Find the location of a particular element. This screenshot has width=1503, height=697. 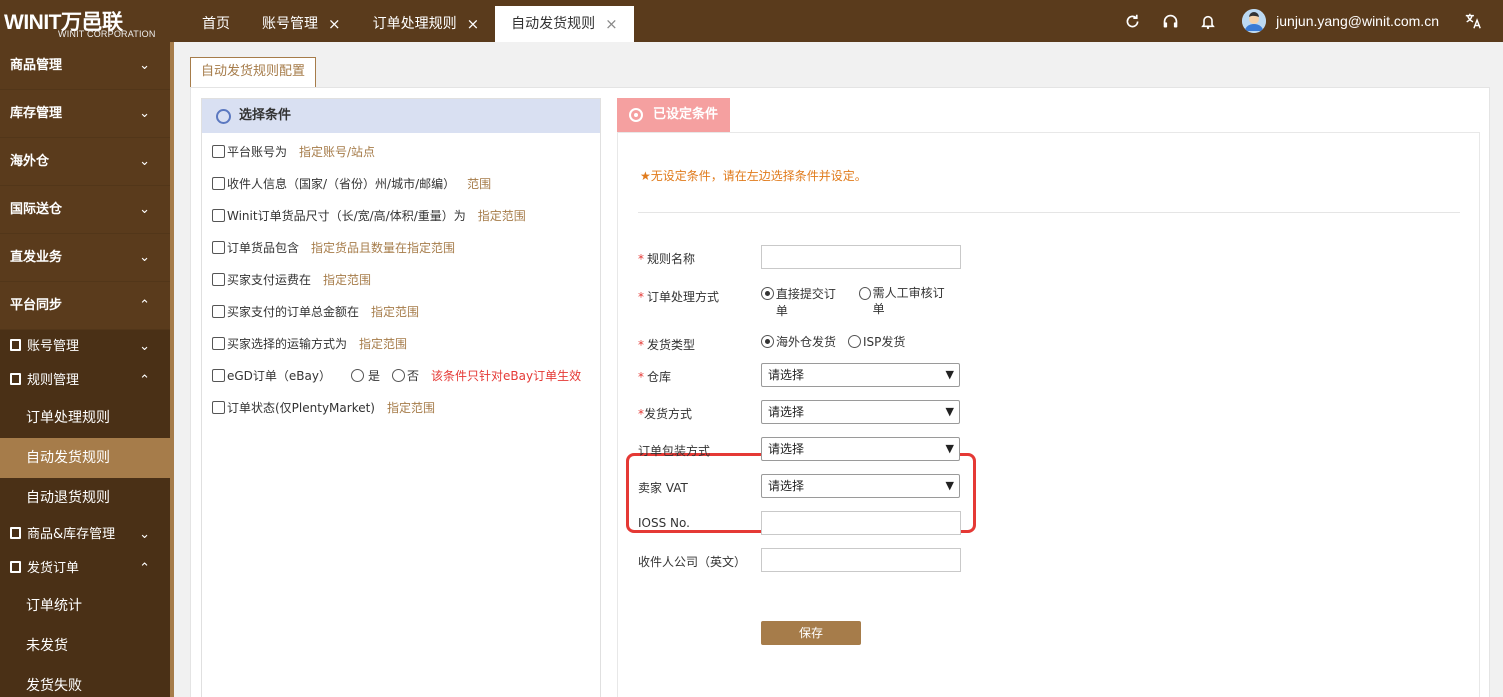

circle-icon is located at coordinates (223, 116).